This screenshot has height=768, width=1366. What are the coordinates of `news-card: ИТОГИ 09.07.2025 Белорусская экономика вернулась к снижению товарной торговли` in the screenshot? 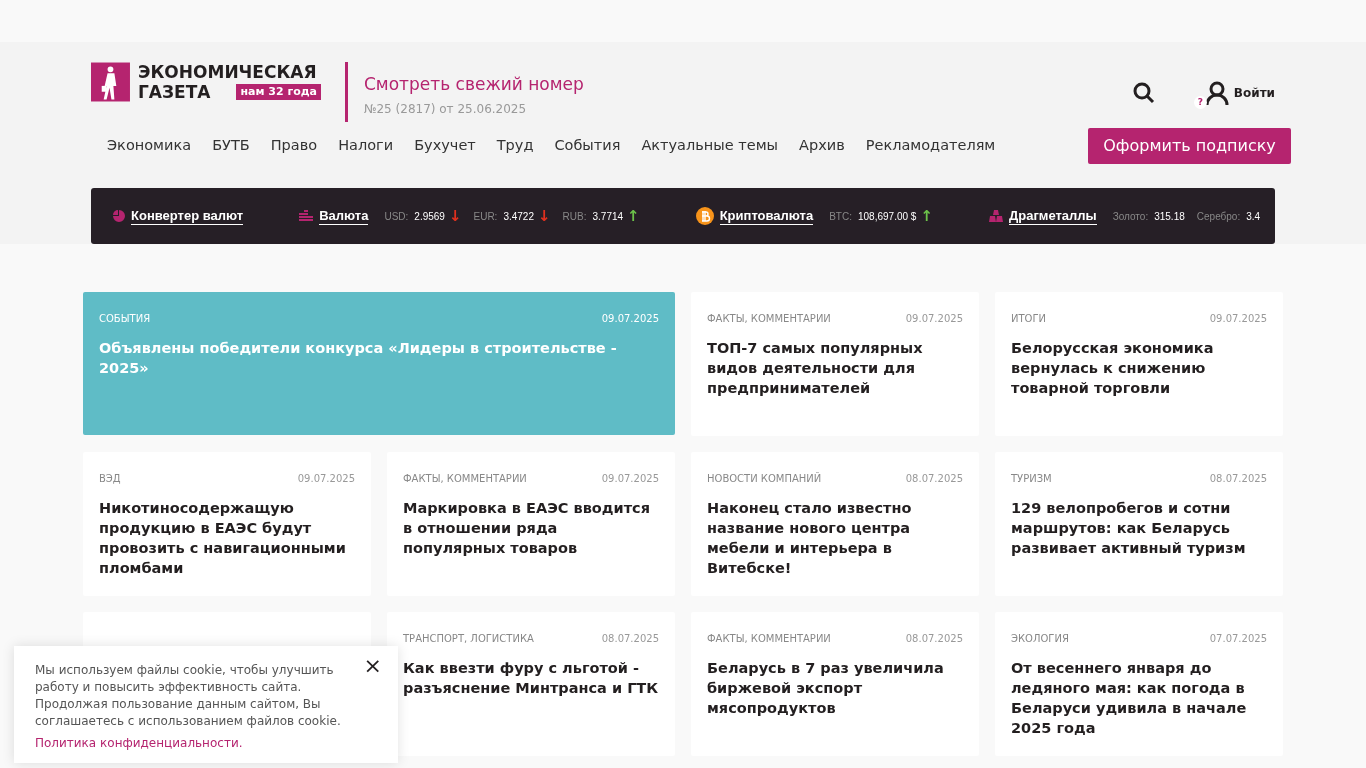 It's located at (1139, 364).